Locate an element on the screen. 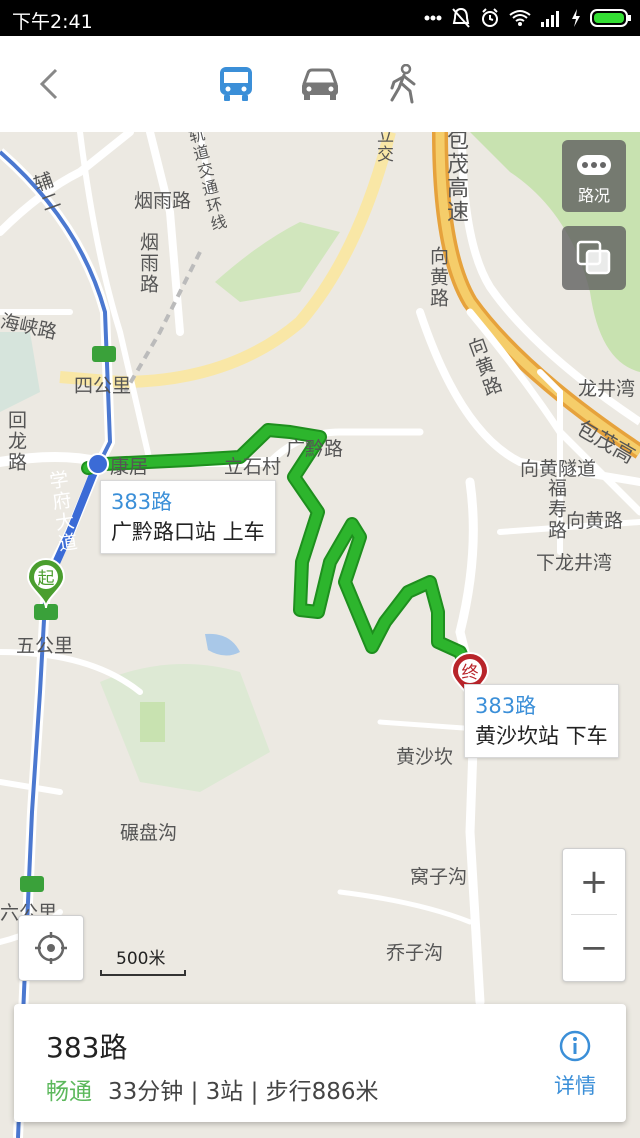  route-mode-bar is located at coordinates (320, 84).